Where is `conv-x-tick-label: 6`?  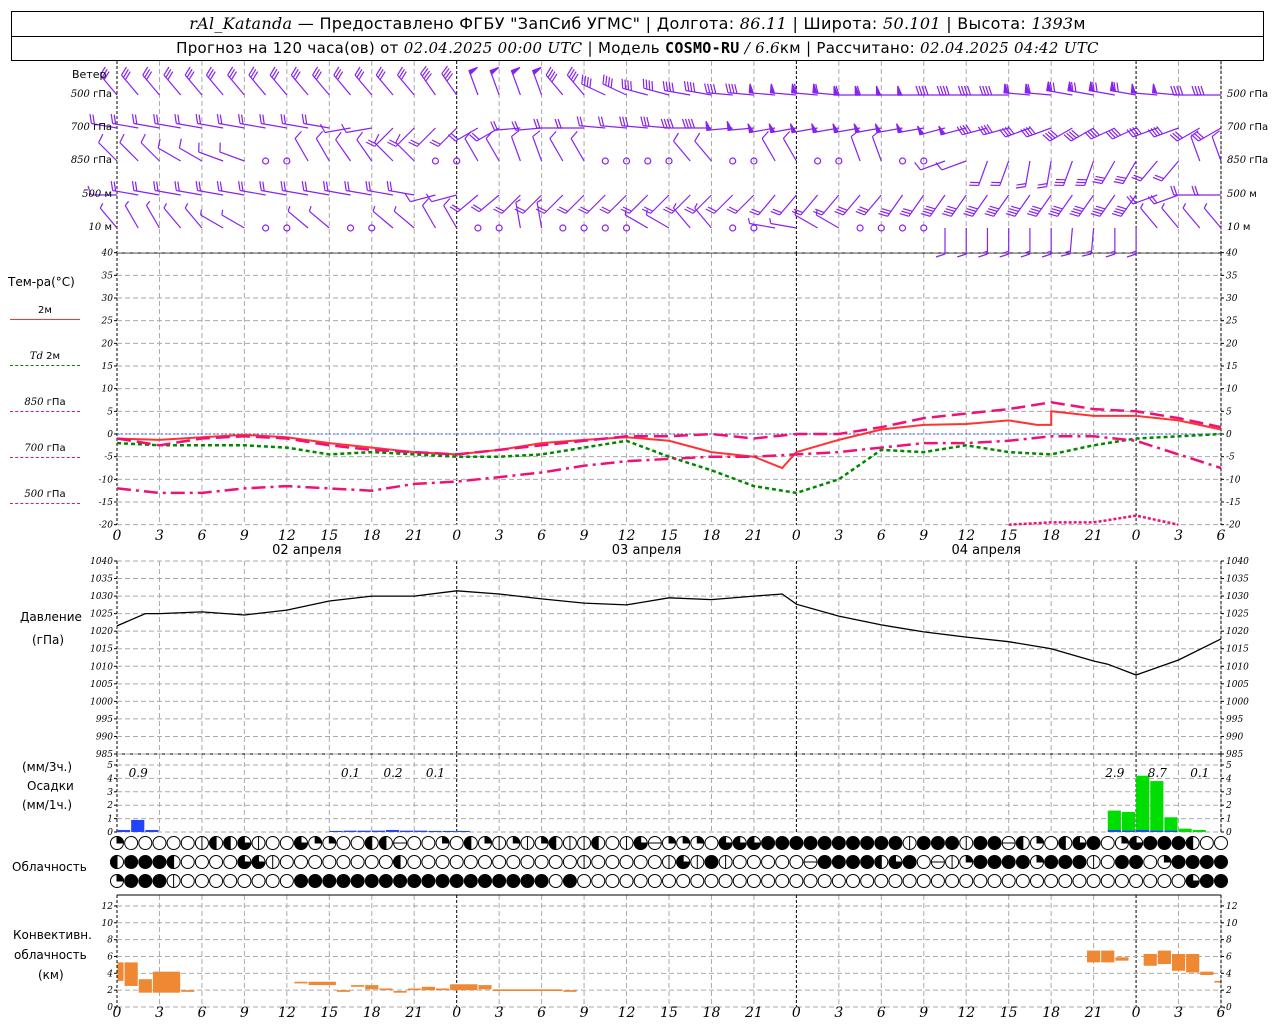 conv-x-tick-label: 6 is located at coordinates (881, 1013).